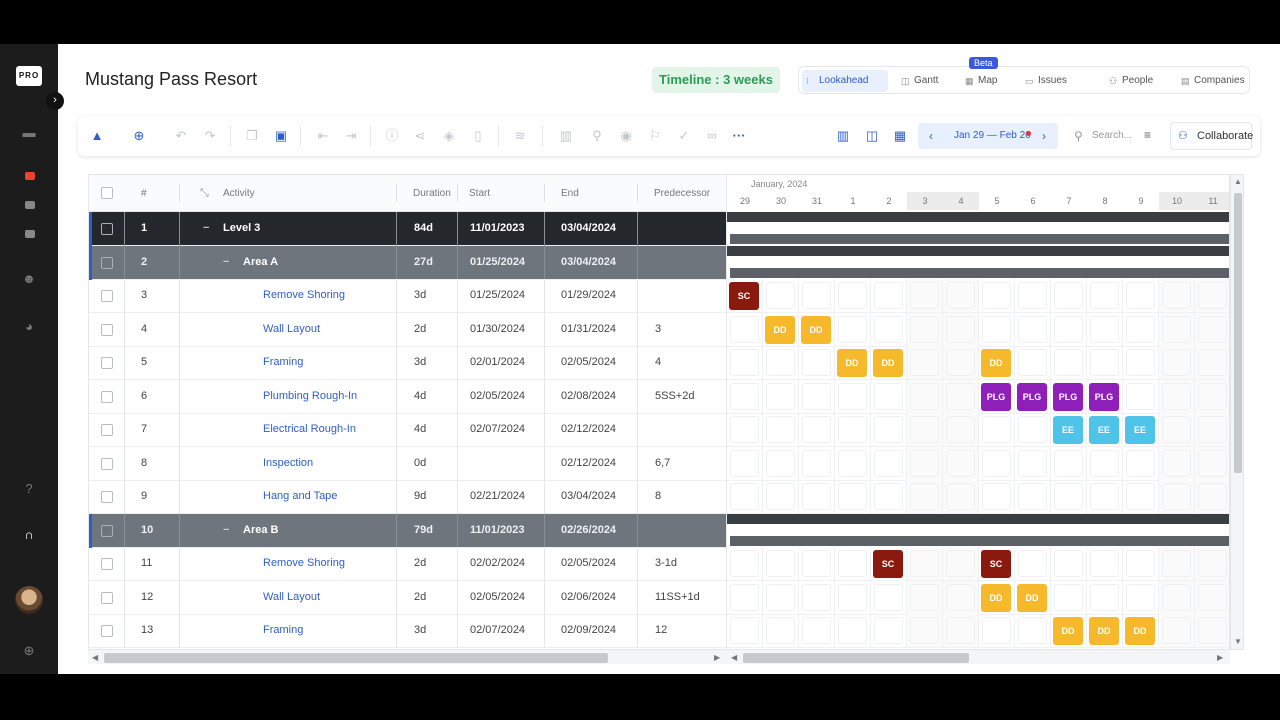  What do you see at coordinates (423, 530) in the screenshot?
I see `duration-cell: 79d` at bounding box center [423, 530].